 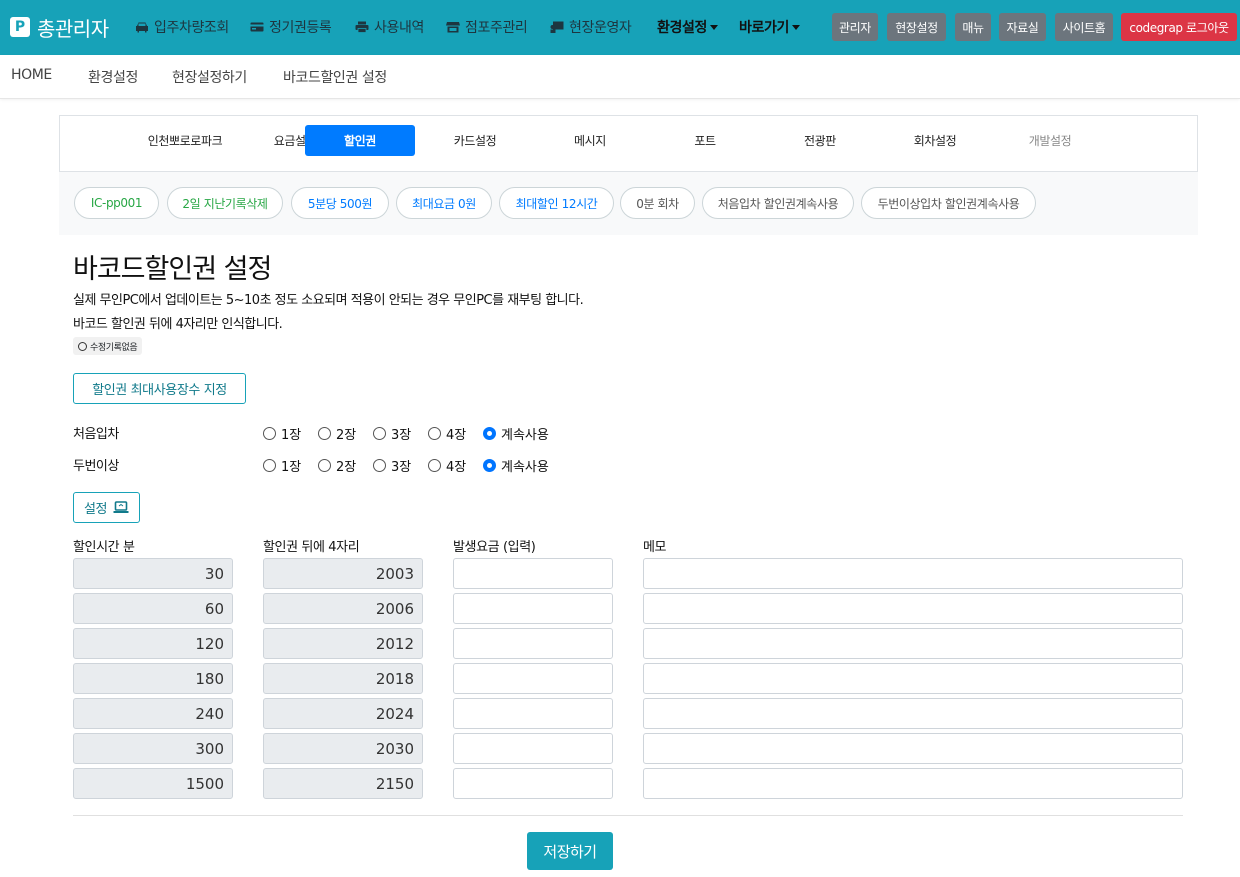 I want to click on nav-dropdown-shortcuts: 바로가기, so click(x=769, y=27).